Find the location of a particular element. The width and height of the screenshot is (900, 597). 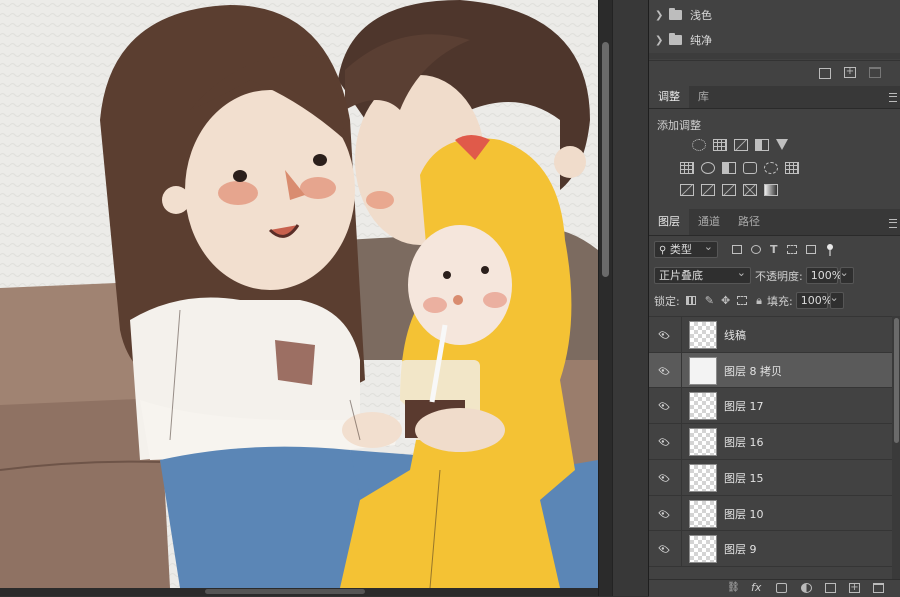

blend-mode-value: 正片叠底 is located at coordinates (681, 275).